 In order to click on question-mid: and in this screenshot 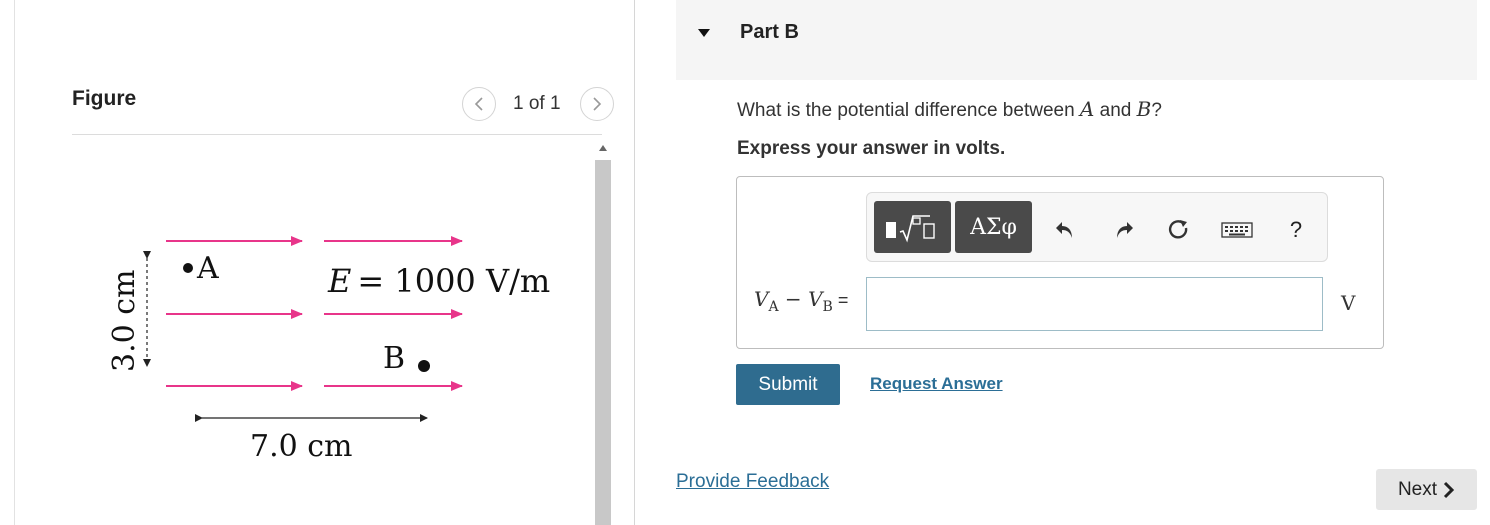, I will do `click(1115, 110)`.